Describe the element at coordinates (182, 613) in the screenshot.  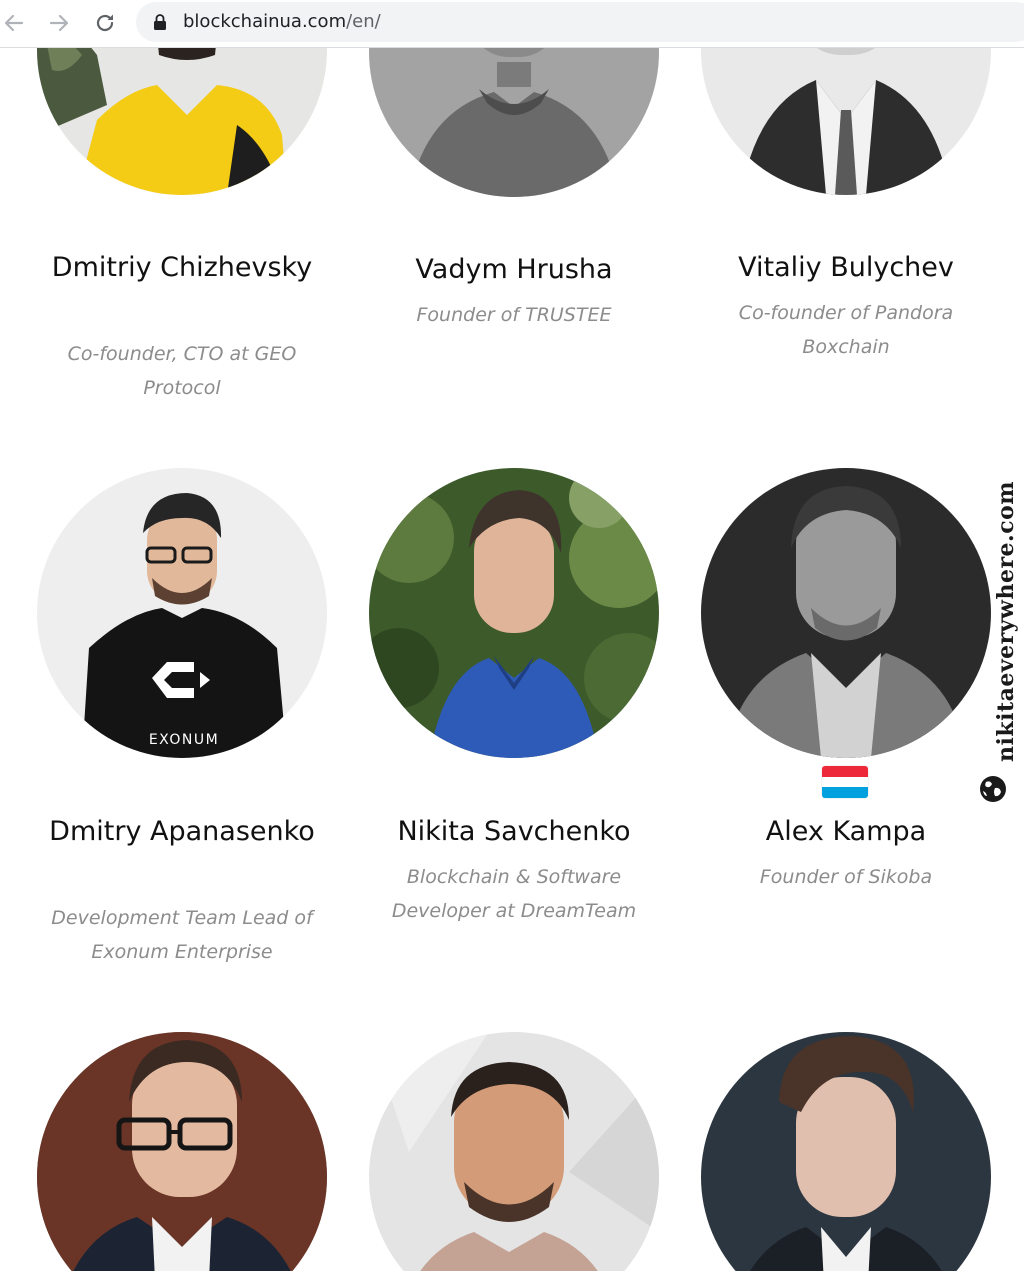
I see `avatar-photo: EXONUM` at that location.